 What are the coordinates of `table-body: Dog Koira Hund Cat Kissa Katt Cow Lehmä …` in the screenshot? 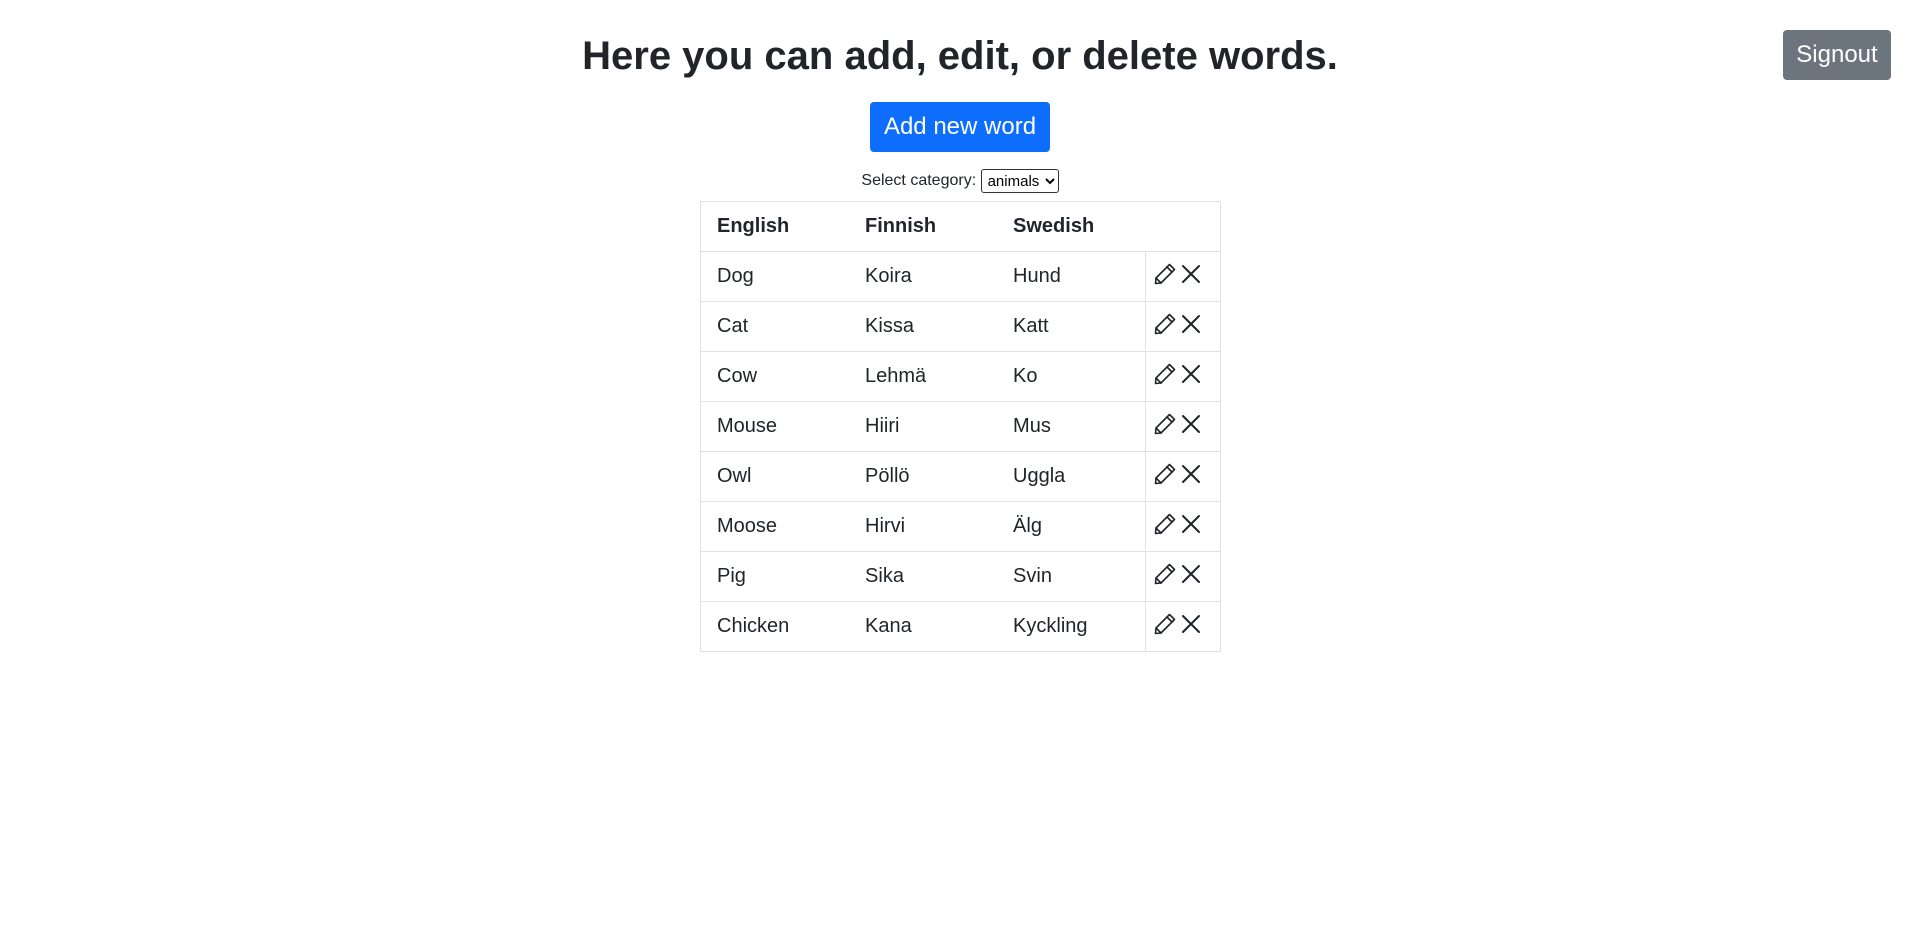 It's located at (960, 451).